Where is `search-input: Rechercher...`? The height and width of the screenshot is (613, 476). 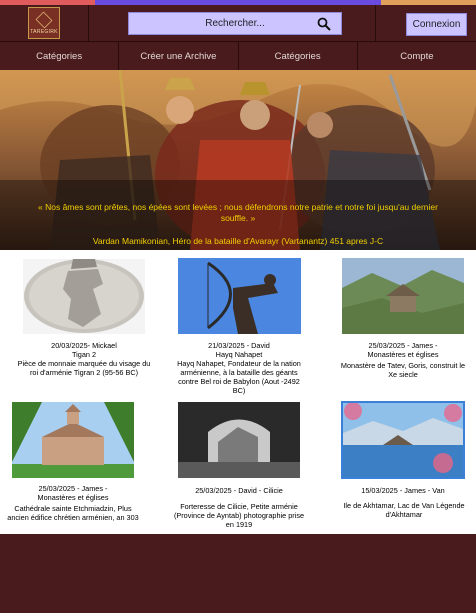
search-input: Rechercher... is located at coordinates (235, 23).